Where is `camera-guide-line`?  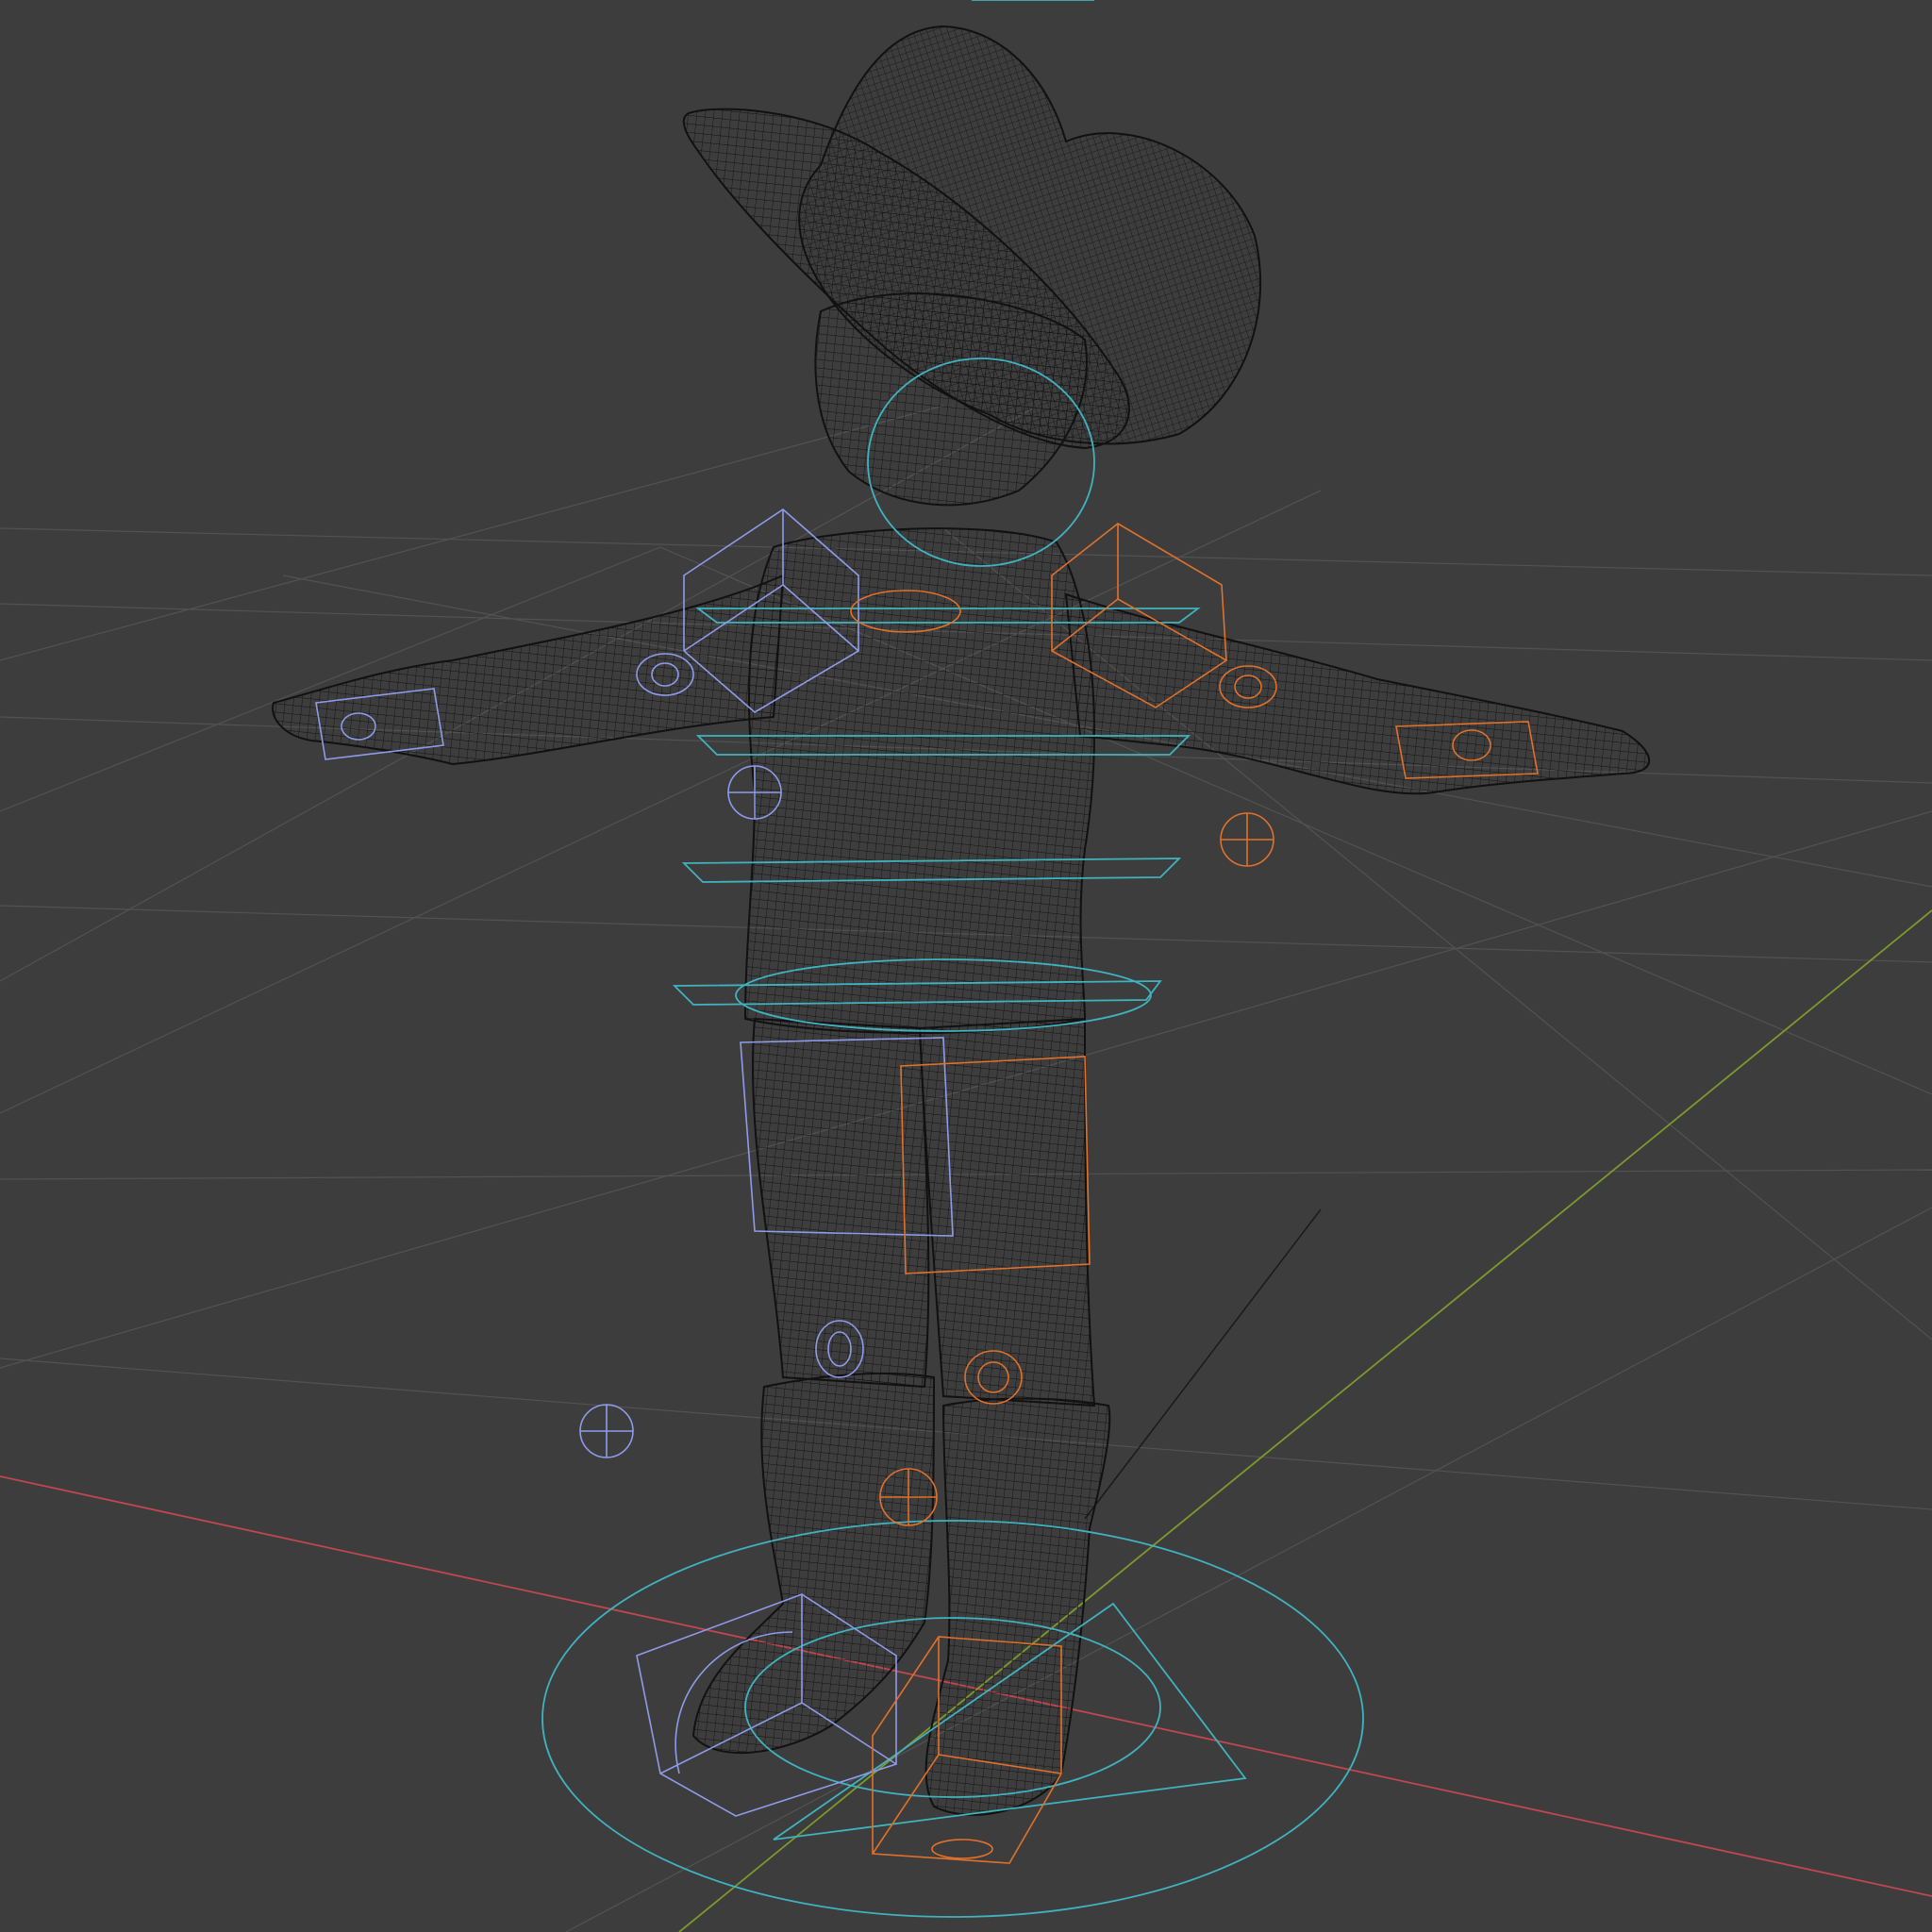 camera-guide-line is located at coordinates (1203, 1364).